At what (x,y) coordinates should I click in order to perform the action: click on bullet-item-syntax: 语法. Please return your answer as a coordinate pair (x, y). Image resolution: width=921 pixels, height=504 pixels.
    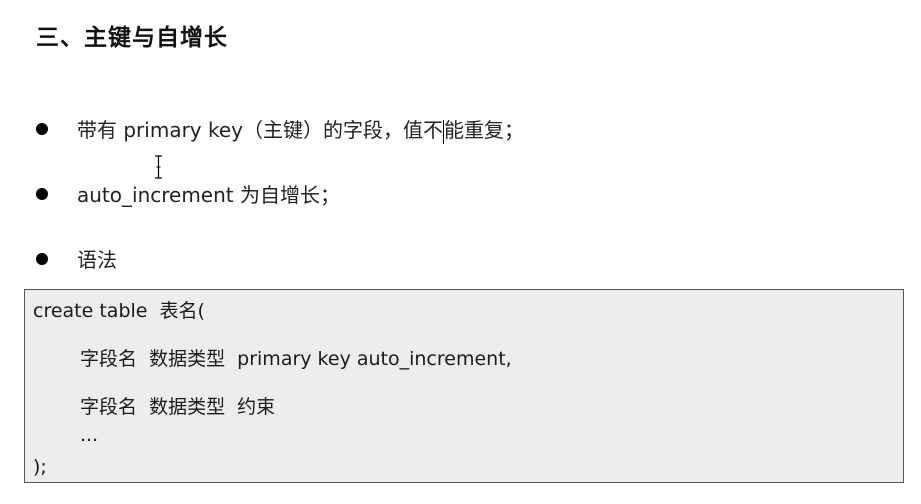
    Looking at the image, I should click on (76, 258).